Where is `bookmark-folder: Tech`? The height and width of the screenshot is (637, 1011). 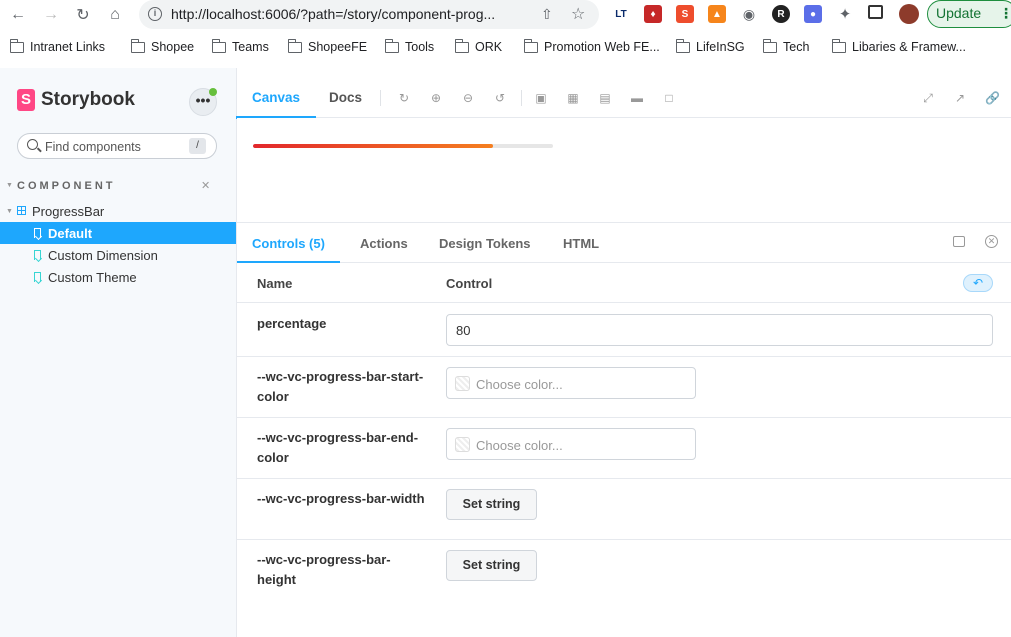 bookmark-folder: Tech is located at coordinates (786, 46).